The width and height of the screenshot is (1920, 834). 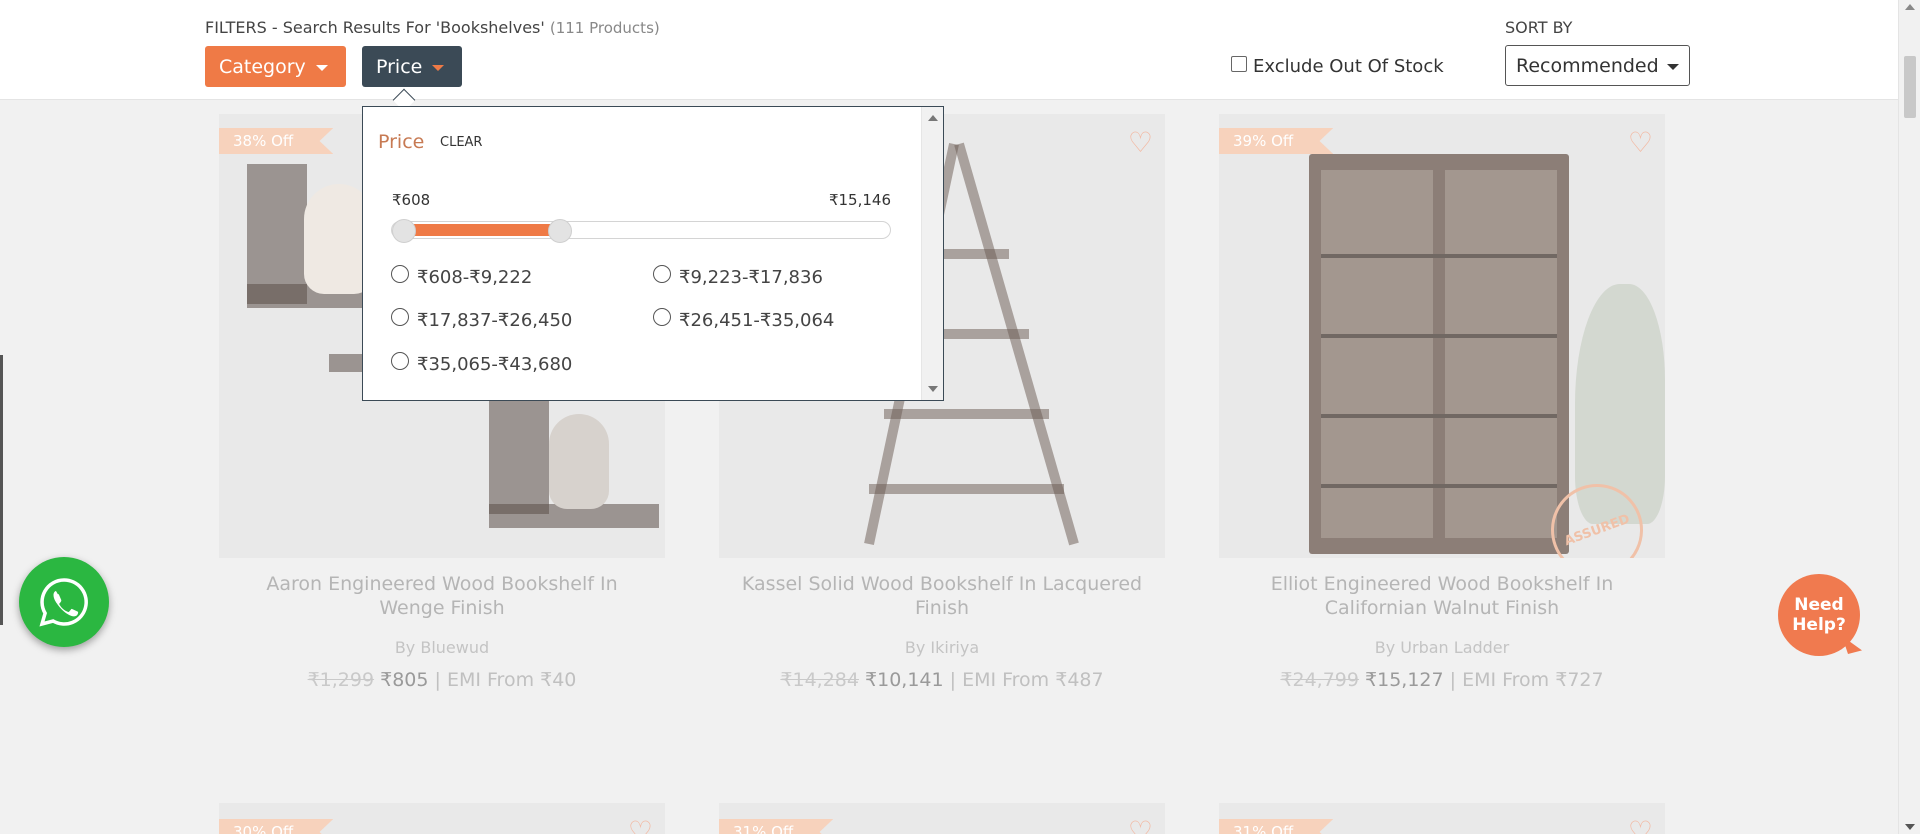 I want to click on price-slider-track, so click(x=641, y=231).